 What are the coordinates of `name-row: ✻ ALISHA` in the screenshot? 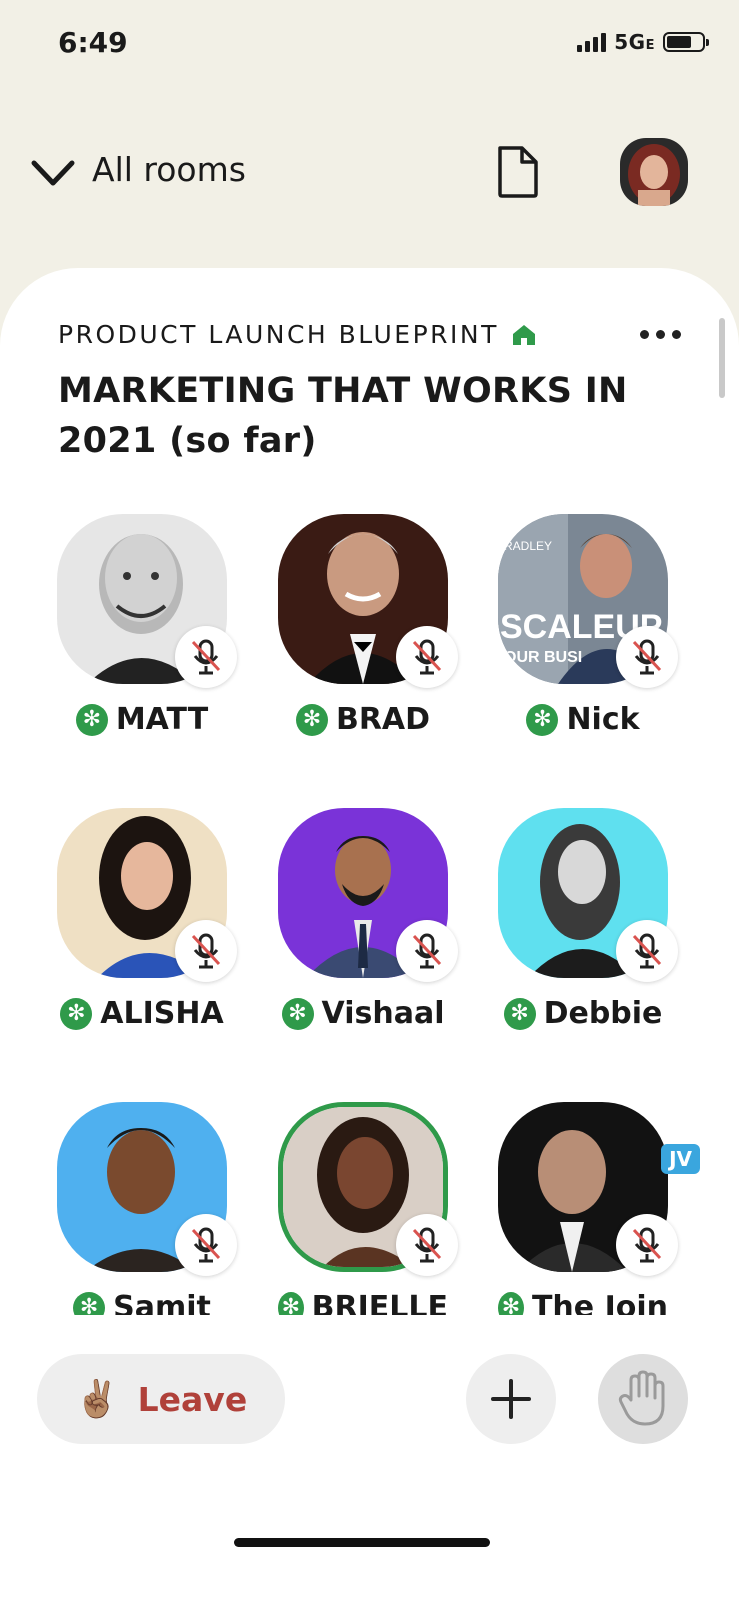 It's located at (142, 1013).